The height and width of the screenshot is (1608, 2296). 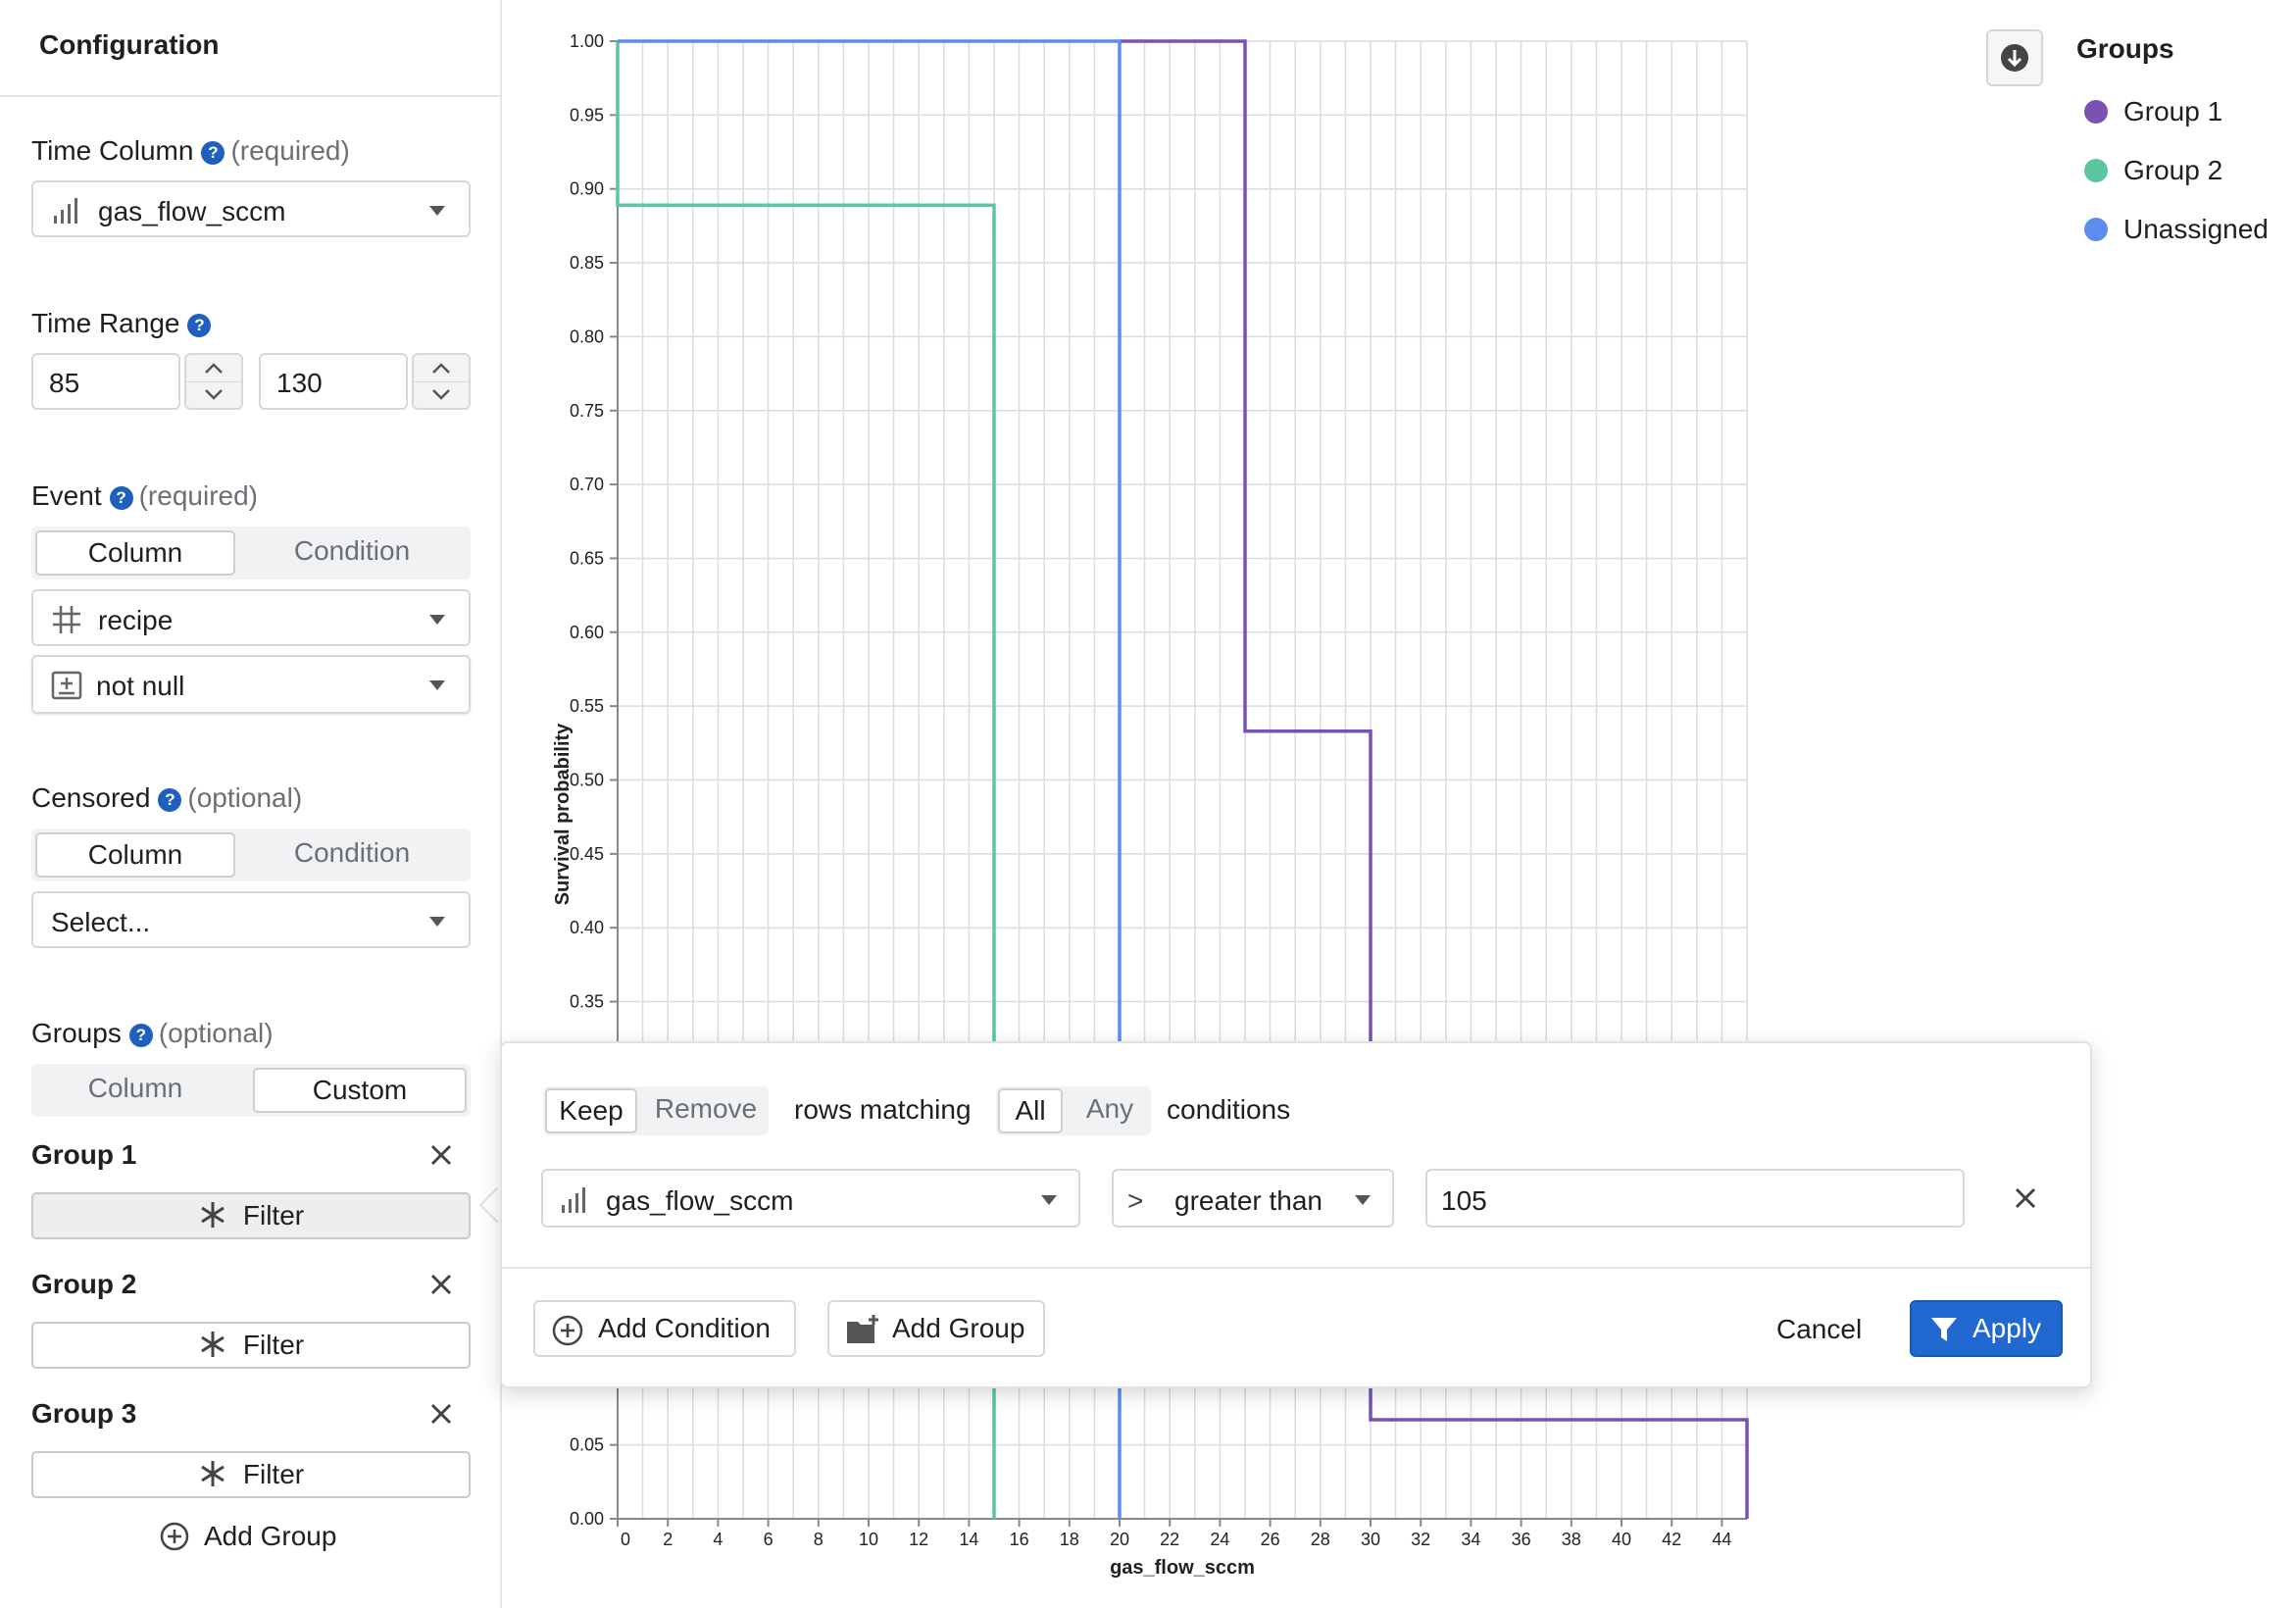 I want to click on x-tick-label: 32, so click(x=1420, y=1539).